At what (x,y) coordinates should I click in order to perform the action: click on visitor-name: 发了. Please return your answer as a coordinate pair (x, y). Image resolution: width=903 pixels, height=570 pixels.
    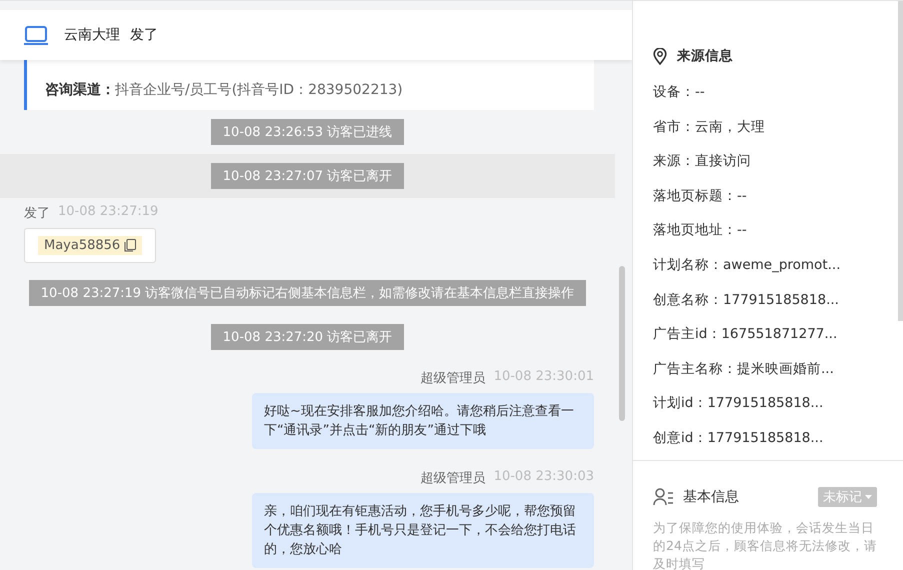
    Looking at the image, I should click on (37, 213).